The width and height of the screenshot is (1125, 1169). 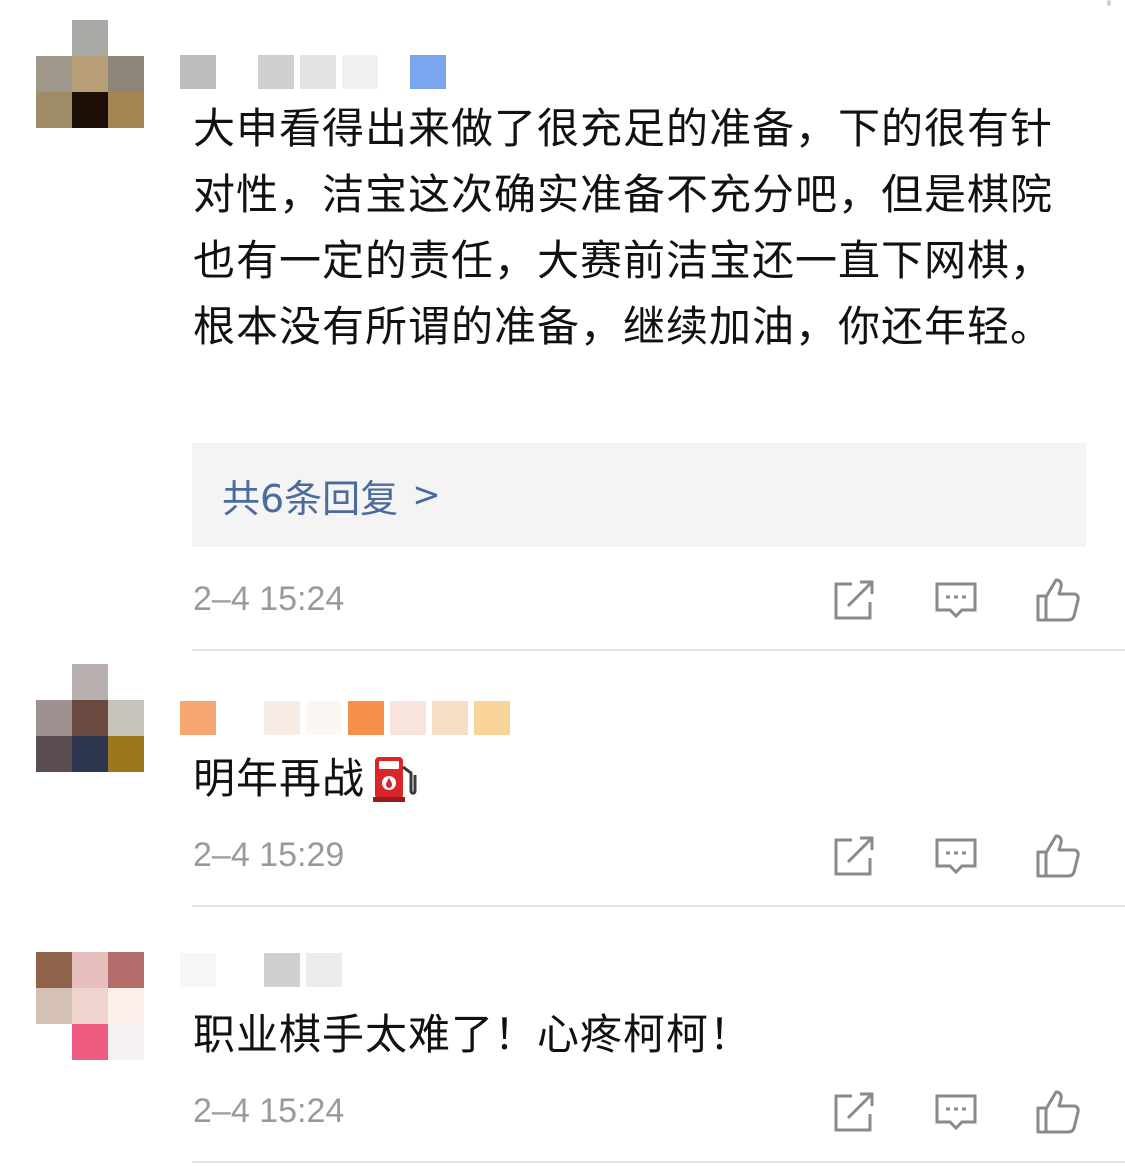 I want to click on view-replies-link: 共6条回复 >, so click(x=331, y=495).